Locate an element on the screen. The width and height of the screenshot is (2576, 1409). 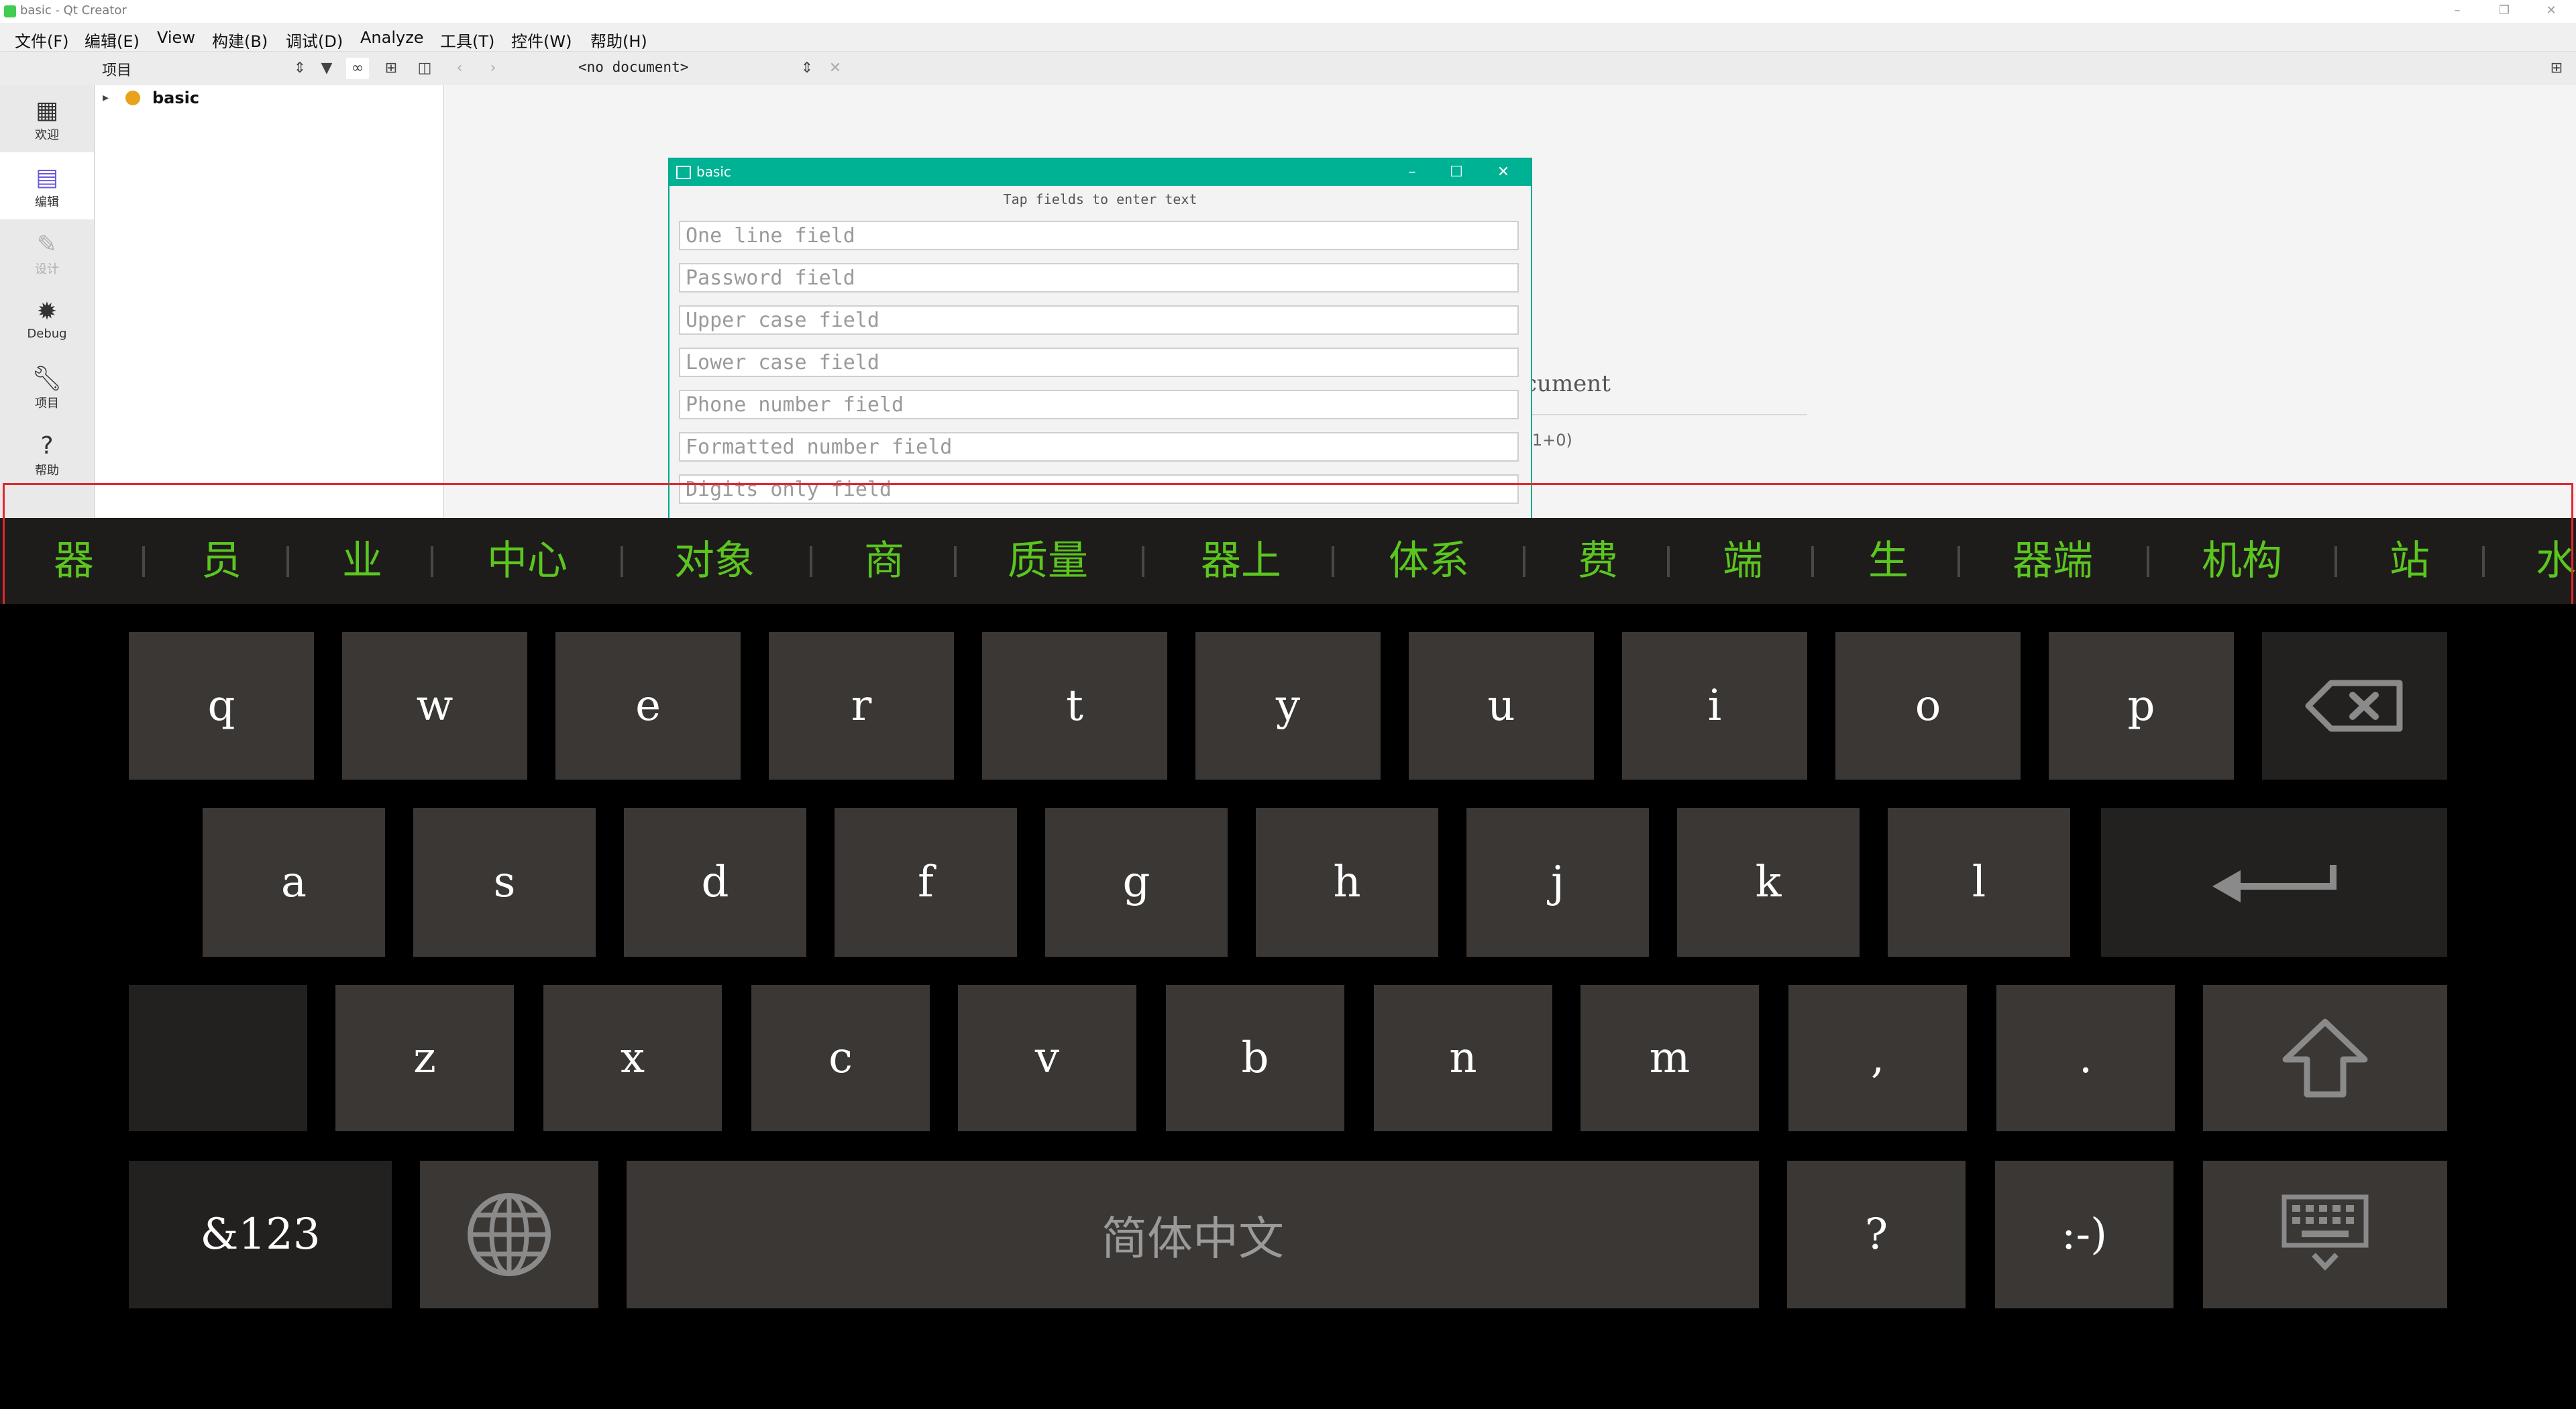
link-icon: ∞ is located at coordinates (357, 68).